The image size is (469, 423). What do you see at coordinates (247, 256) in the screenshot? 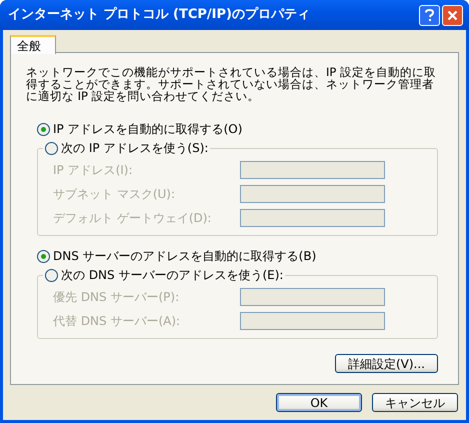
I see `radio-button: DNS サーバーのアドレスを自動的に取得する(B)` at bounding box center [247, 256].